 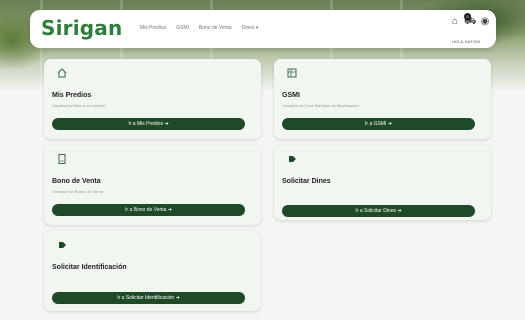 I want to click on go-to-bono-de-venta-button: Ir a Bono de Venta ➜, so click(x=148, y=210).